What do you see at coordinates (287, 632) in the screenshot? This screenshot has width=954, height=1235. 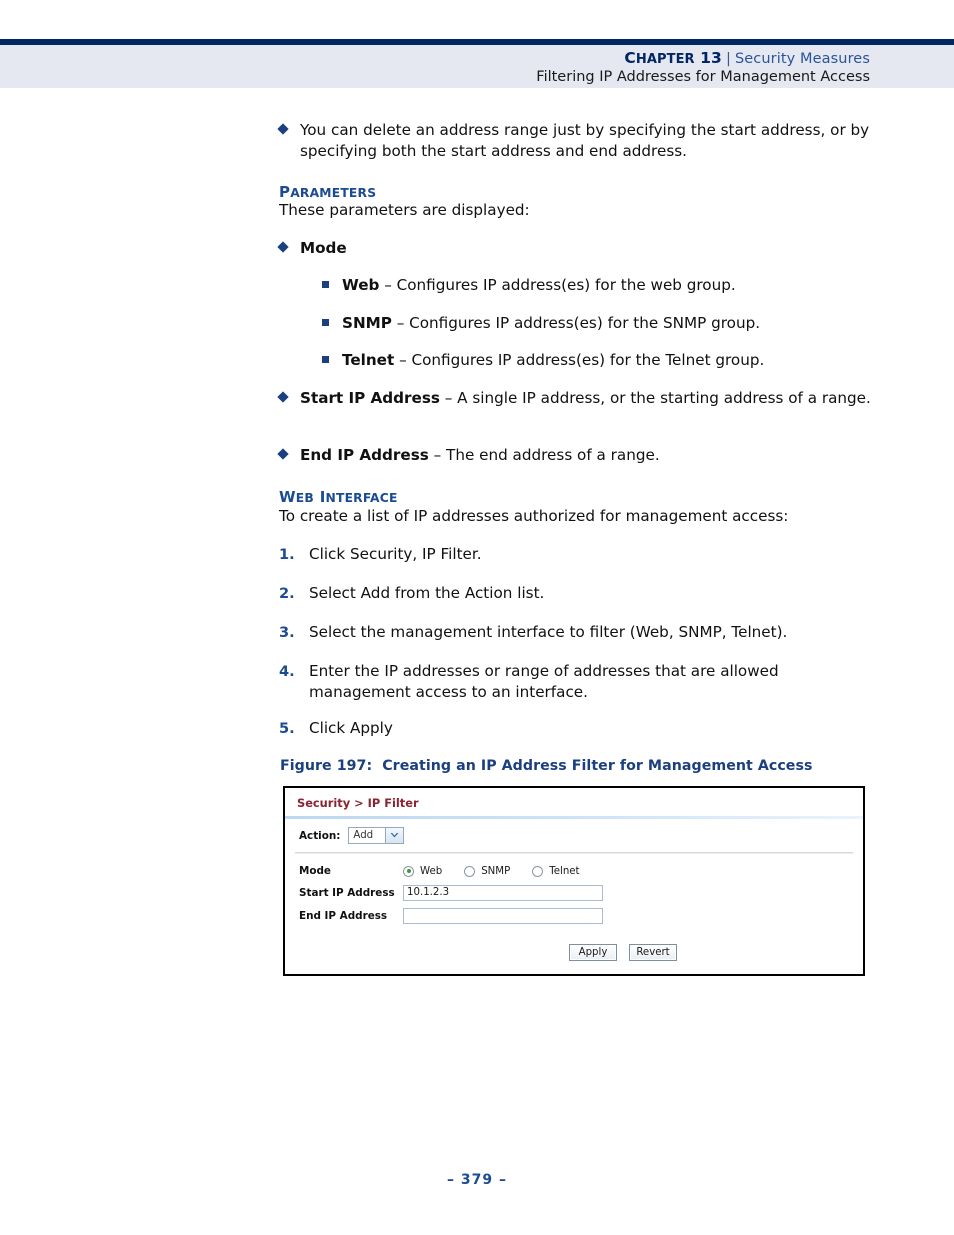 I see `step-number: 3.` at bounding box center [287, 632].